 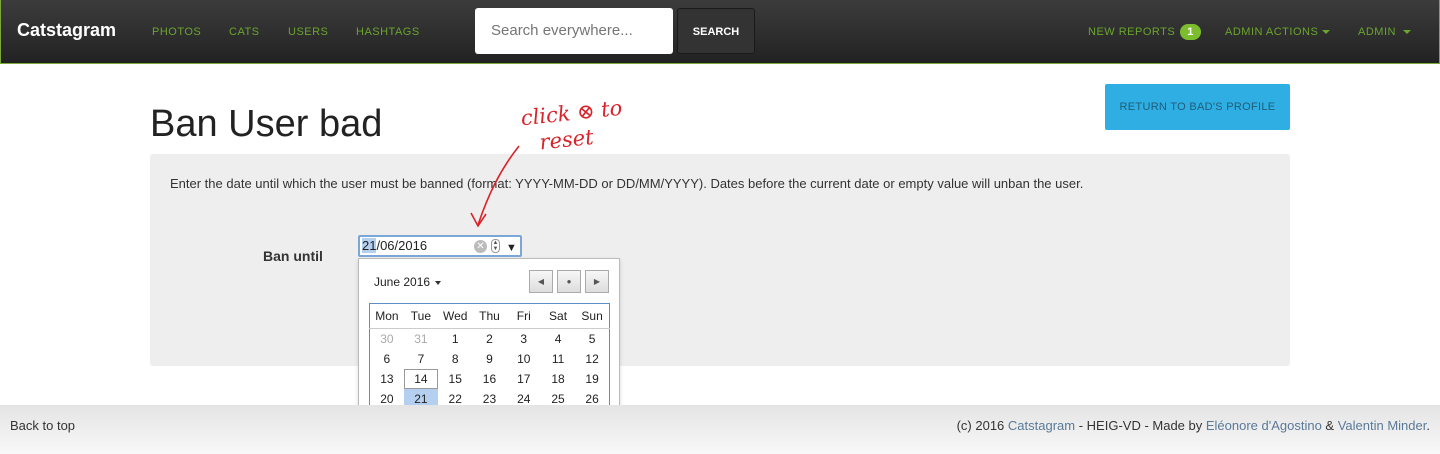 What do you see at coordinates (421, 316) in the screenshot?
I see `weekday-header: Tue` at bounding box center [421, 316].